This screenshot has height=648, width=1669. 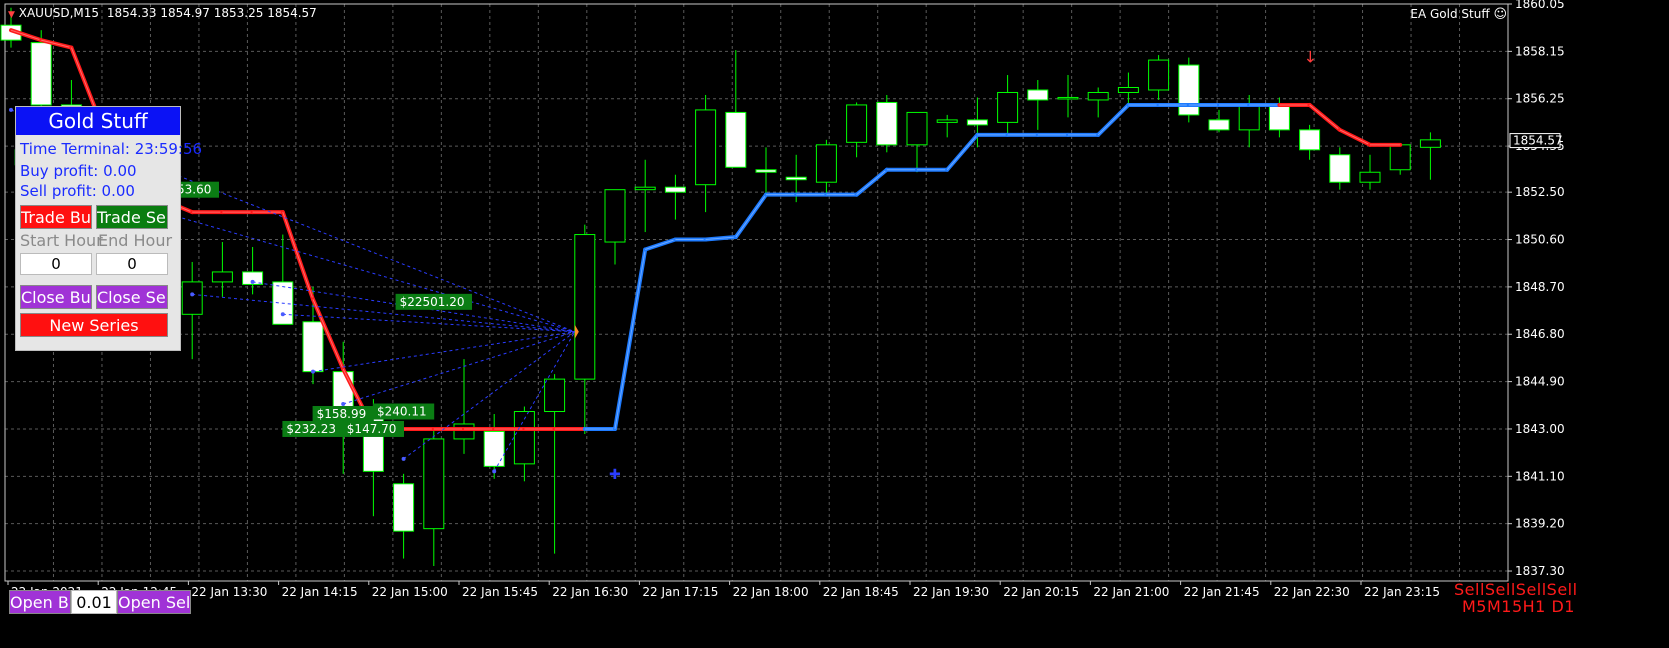 What do you see at coordinates (56, 264) in the screenshot?
I see `start-hour-input` at bounding box center [56, 264].